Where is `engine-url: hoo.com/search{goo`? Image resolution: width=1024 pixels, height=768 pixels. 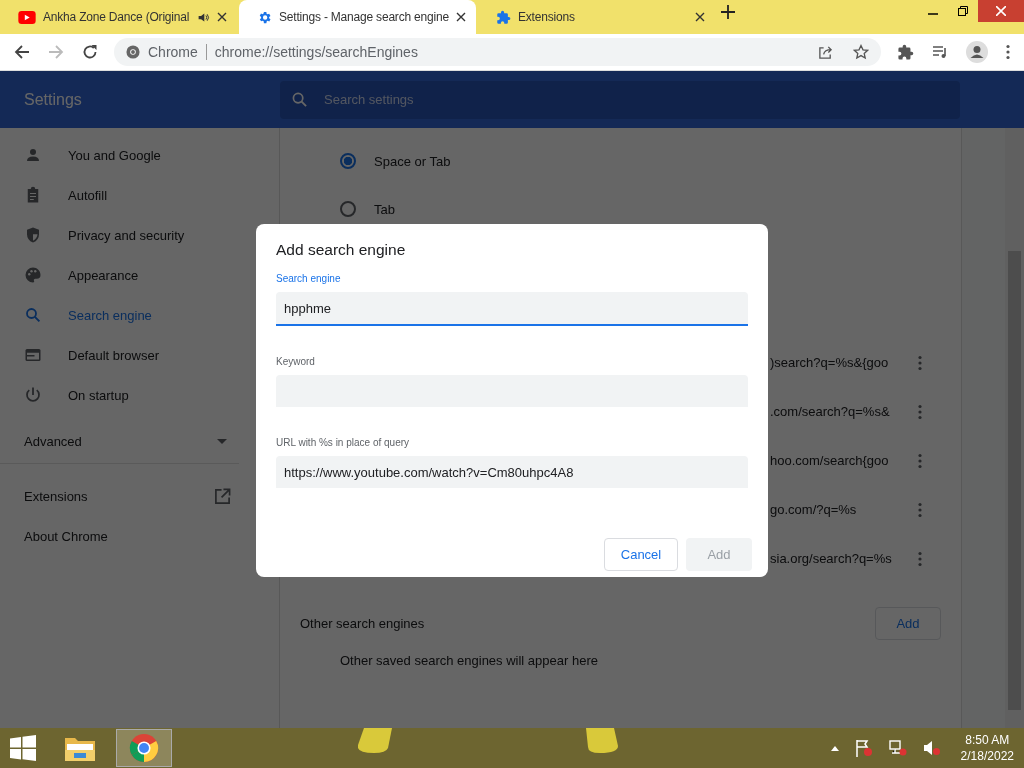
engine-url: hoo.com/search{goo is located at coordinates (830, 460).